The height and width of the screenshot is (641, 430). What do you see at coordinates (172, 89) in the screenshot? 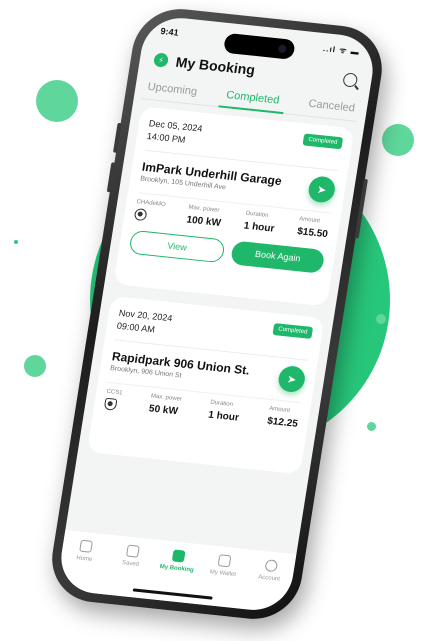
I see `tab-upcoming: Upcoming` at bounding box center [172, 89].